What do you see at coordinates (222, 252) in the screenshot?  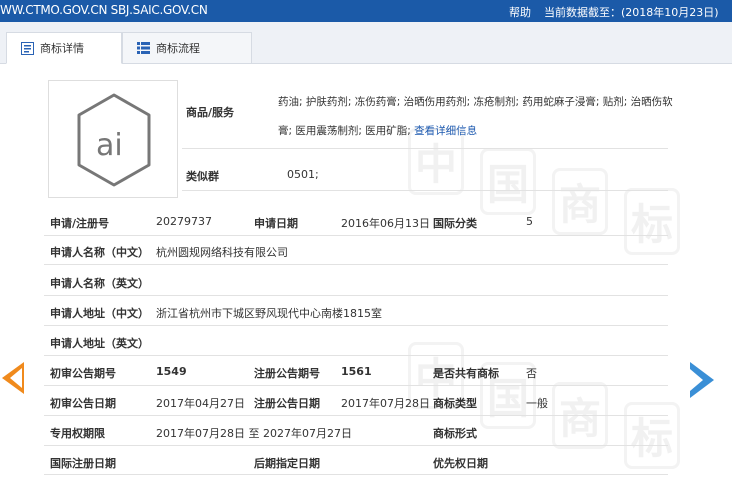 I see `applicant-cn-value: 杭州圆规网络科技有限公司` at bounding box center [222, 252].